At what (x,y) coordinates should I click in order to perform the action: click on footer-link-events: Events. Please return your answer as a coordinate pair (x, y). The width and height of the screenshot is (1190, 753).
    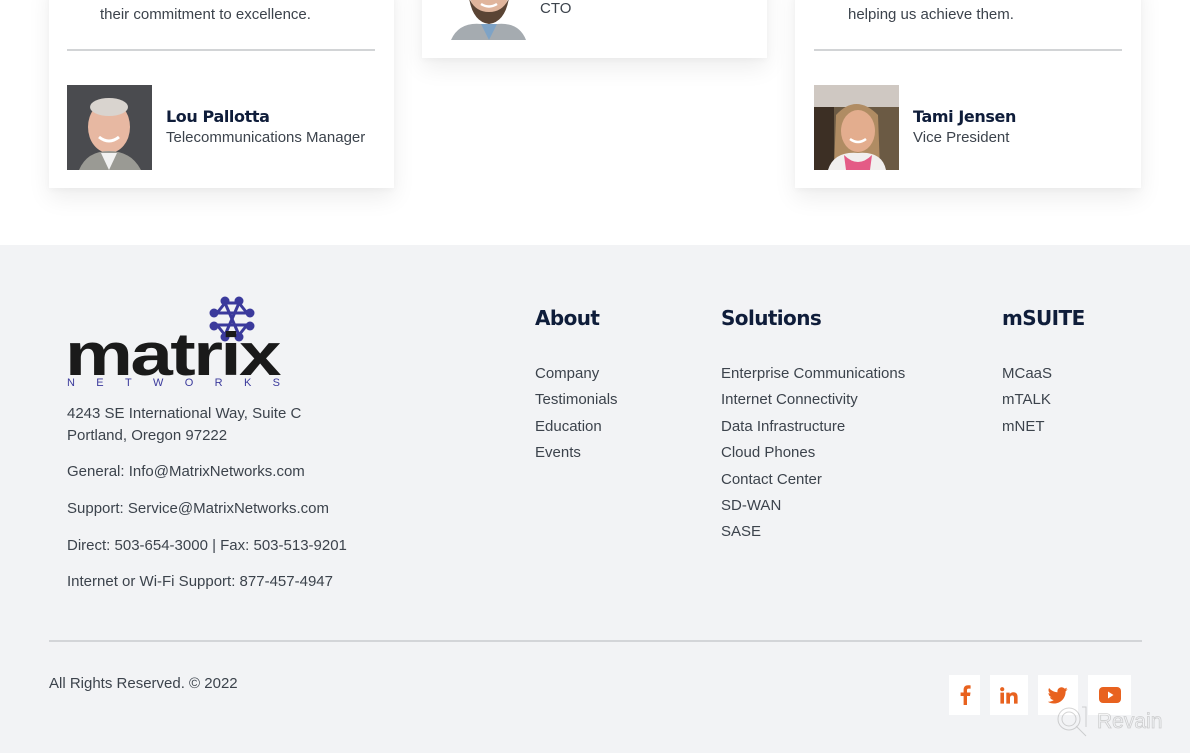
    Looking at the image, I should click on (576, 456).